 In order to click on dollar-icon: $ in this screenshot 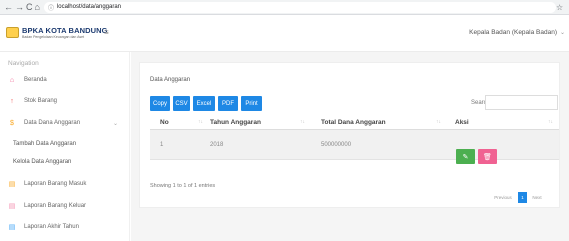, I will do `click(12, 123)`.